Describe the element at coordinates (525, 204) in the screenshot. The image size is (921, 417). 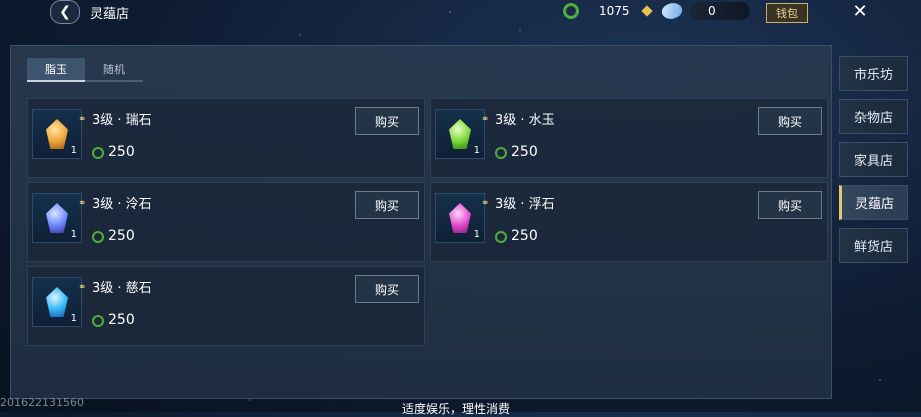
I see `item-name: 3级 · 浮石` at that location.